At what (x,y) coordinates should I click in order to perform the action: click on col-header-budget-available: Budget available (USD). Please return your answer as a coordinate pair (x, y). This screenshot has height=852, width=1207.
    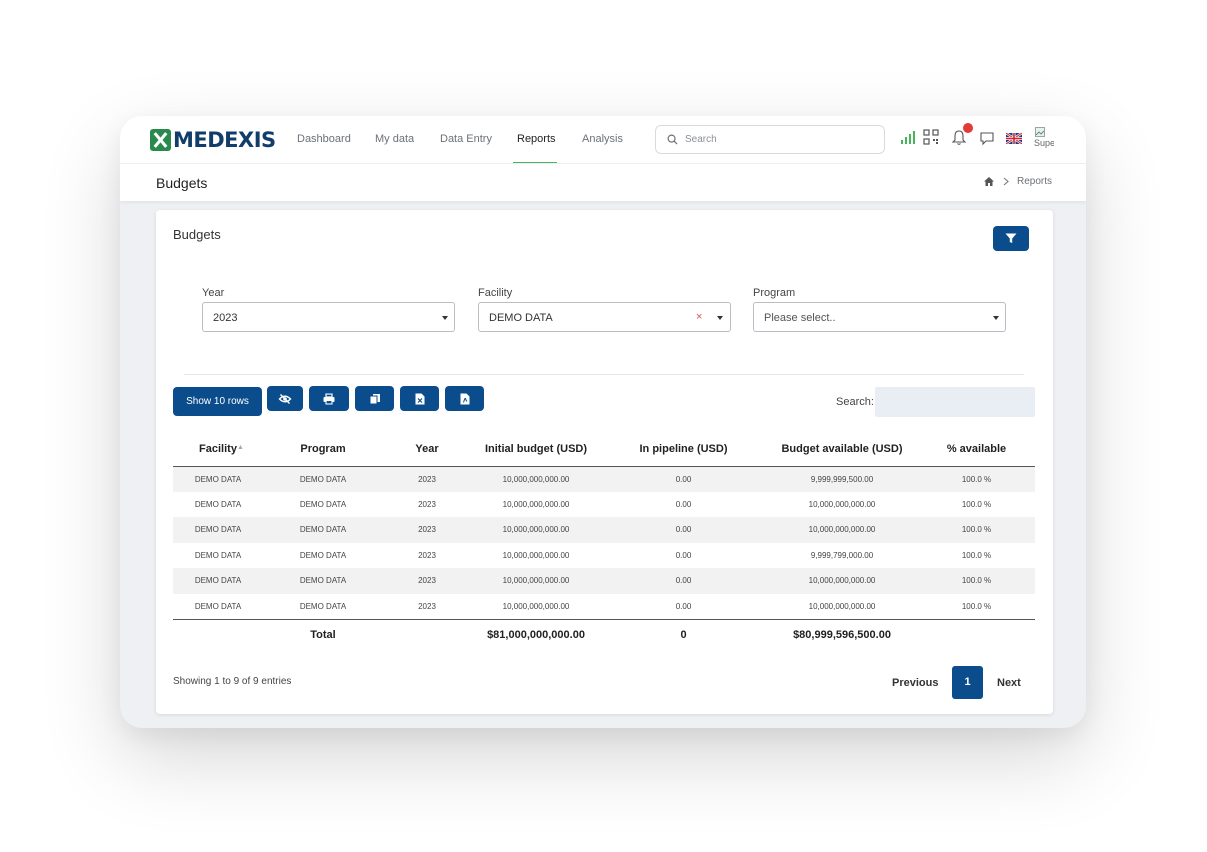
    Looking at the image, I should click on (842, 449).